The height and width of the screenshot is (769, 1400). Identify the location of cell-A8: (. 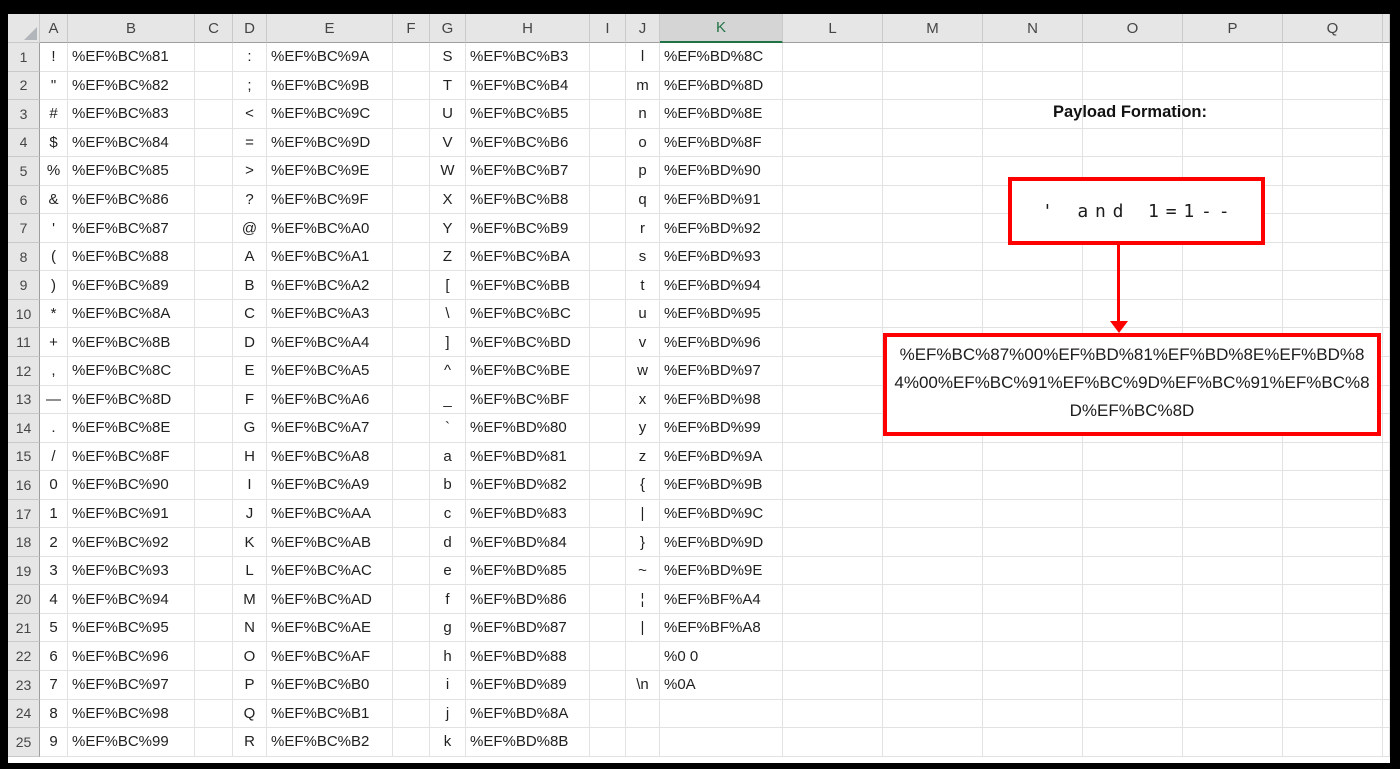
(54, 257).